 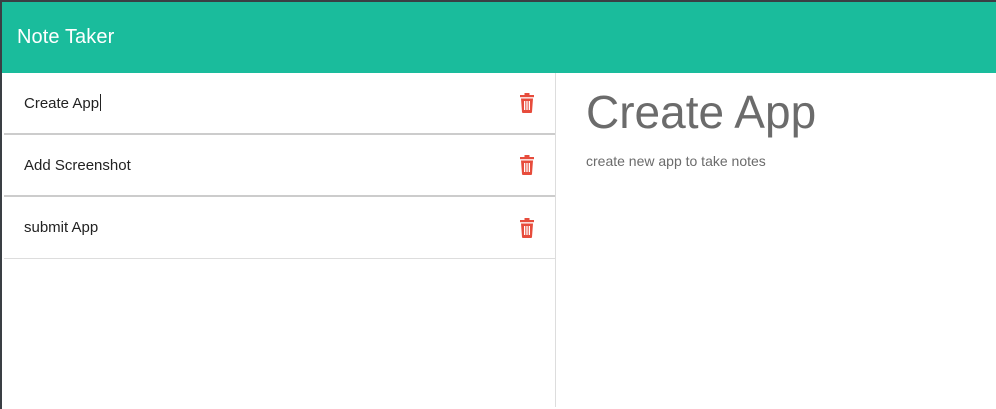 I want to click on list-item: submit App, so click(x=279, y=228).